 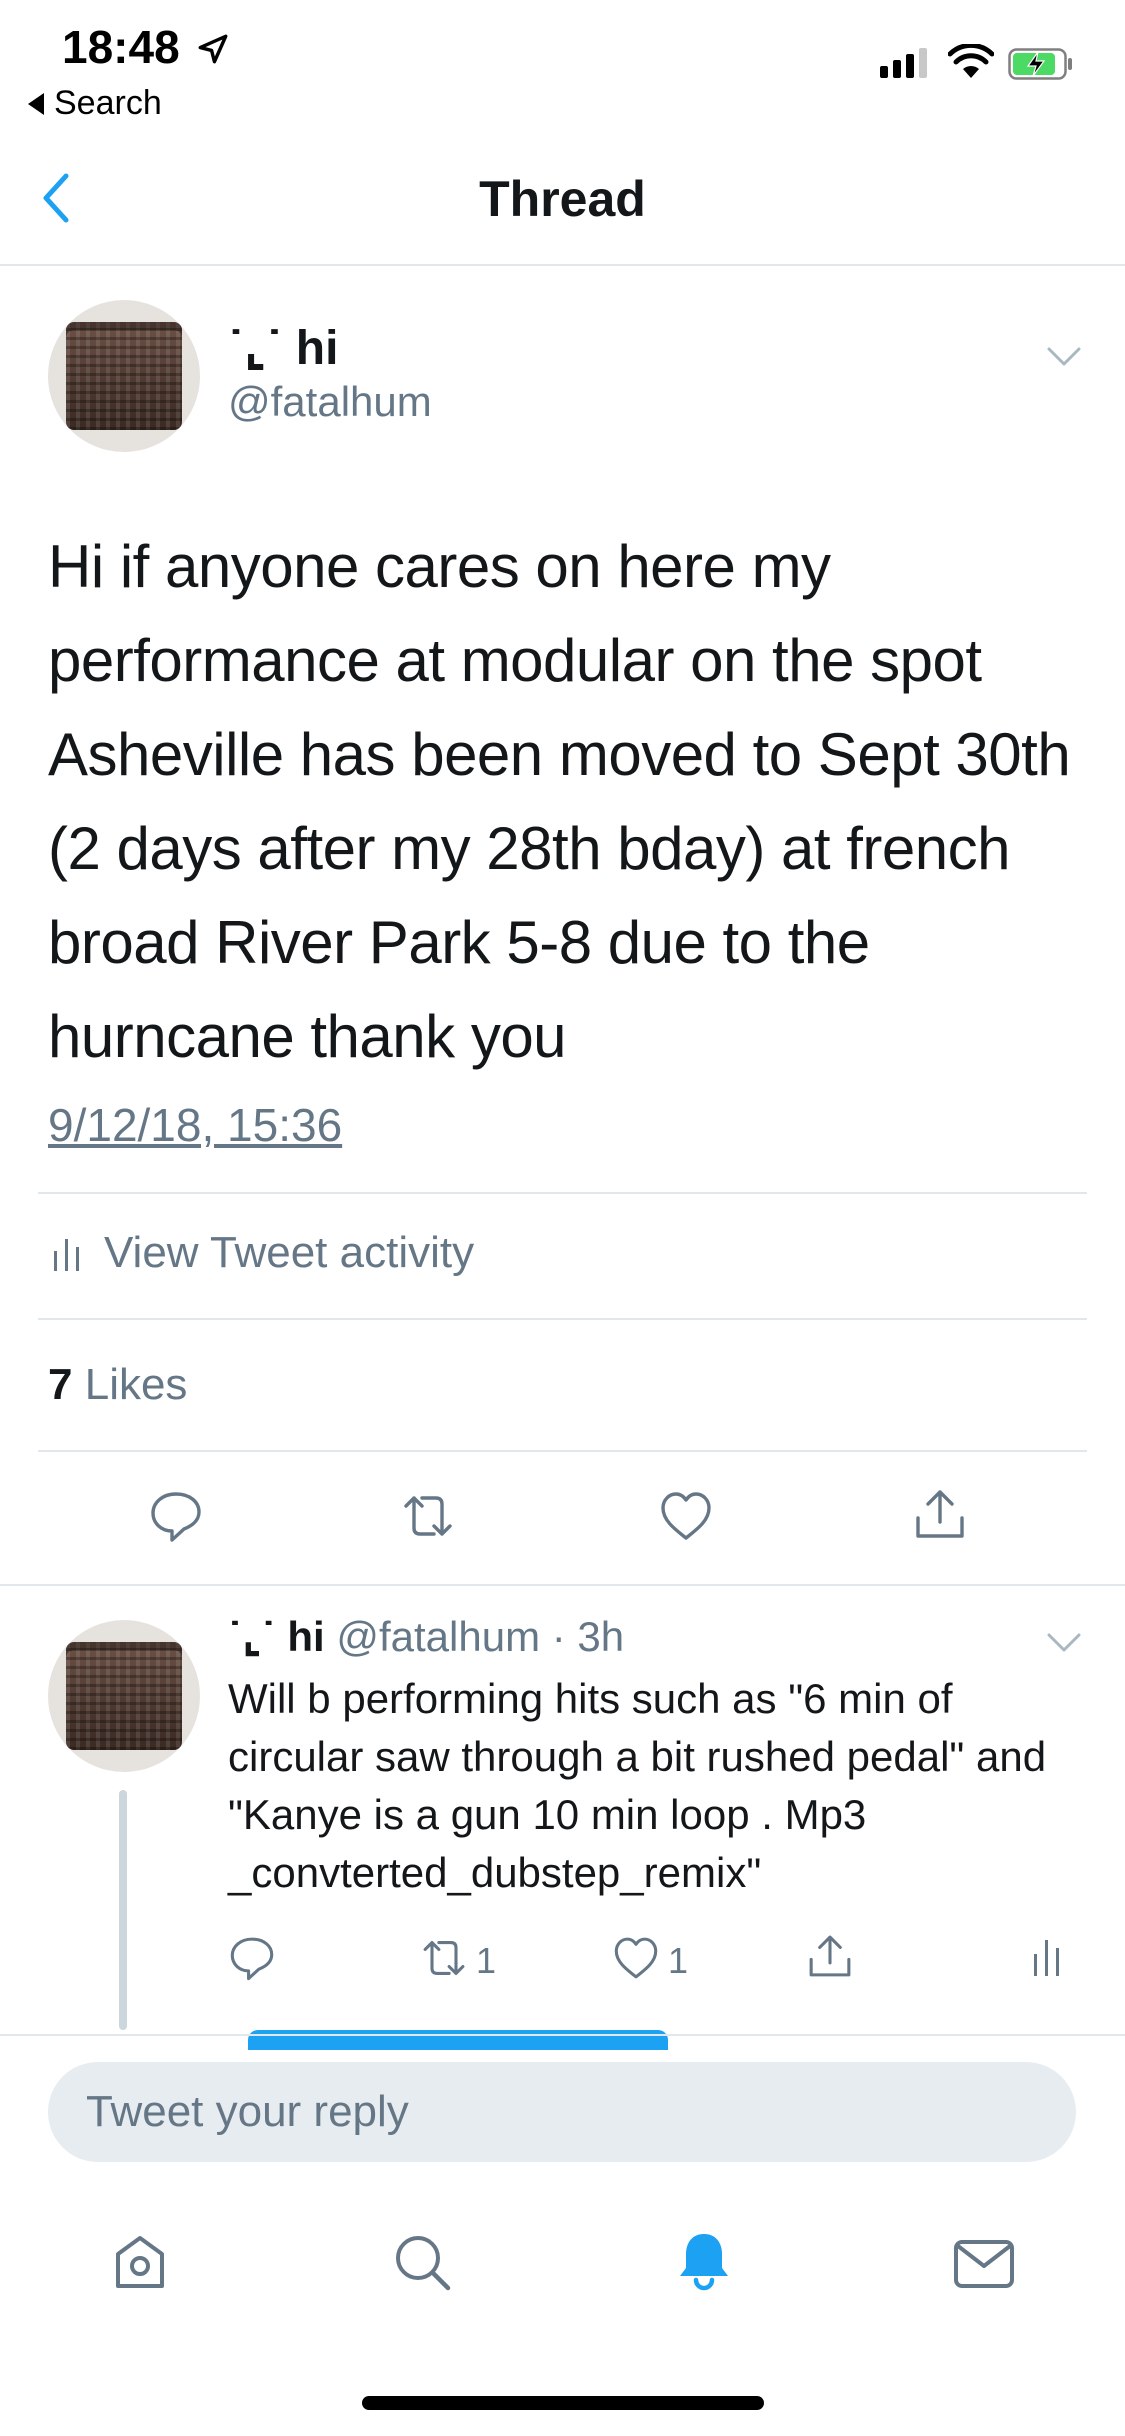 What do you see at coordinates (60, 1384) in the screenshot?
I see `likes-number: 7` at bounding box center [60, 1384].